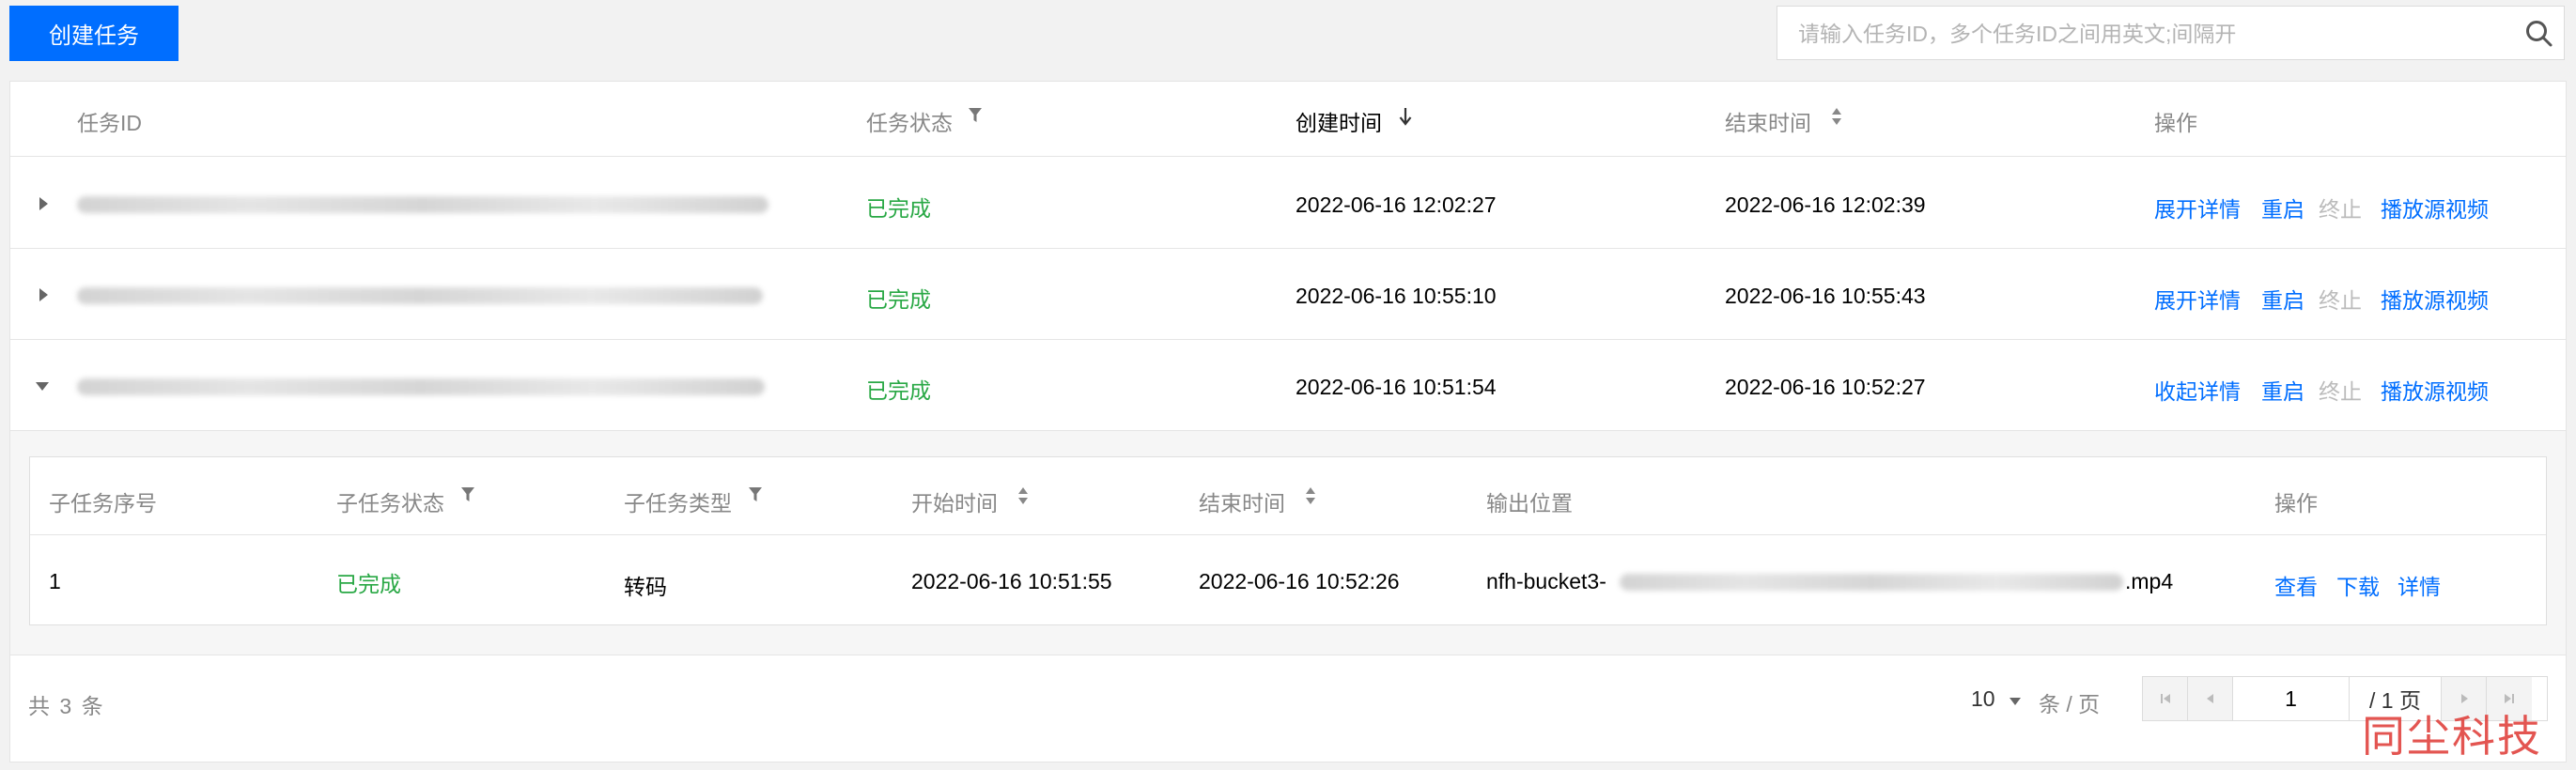  Describe the element at coordinates (1872, 582) in the screenshot. I see `output-path-redacted` at that location.